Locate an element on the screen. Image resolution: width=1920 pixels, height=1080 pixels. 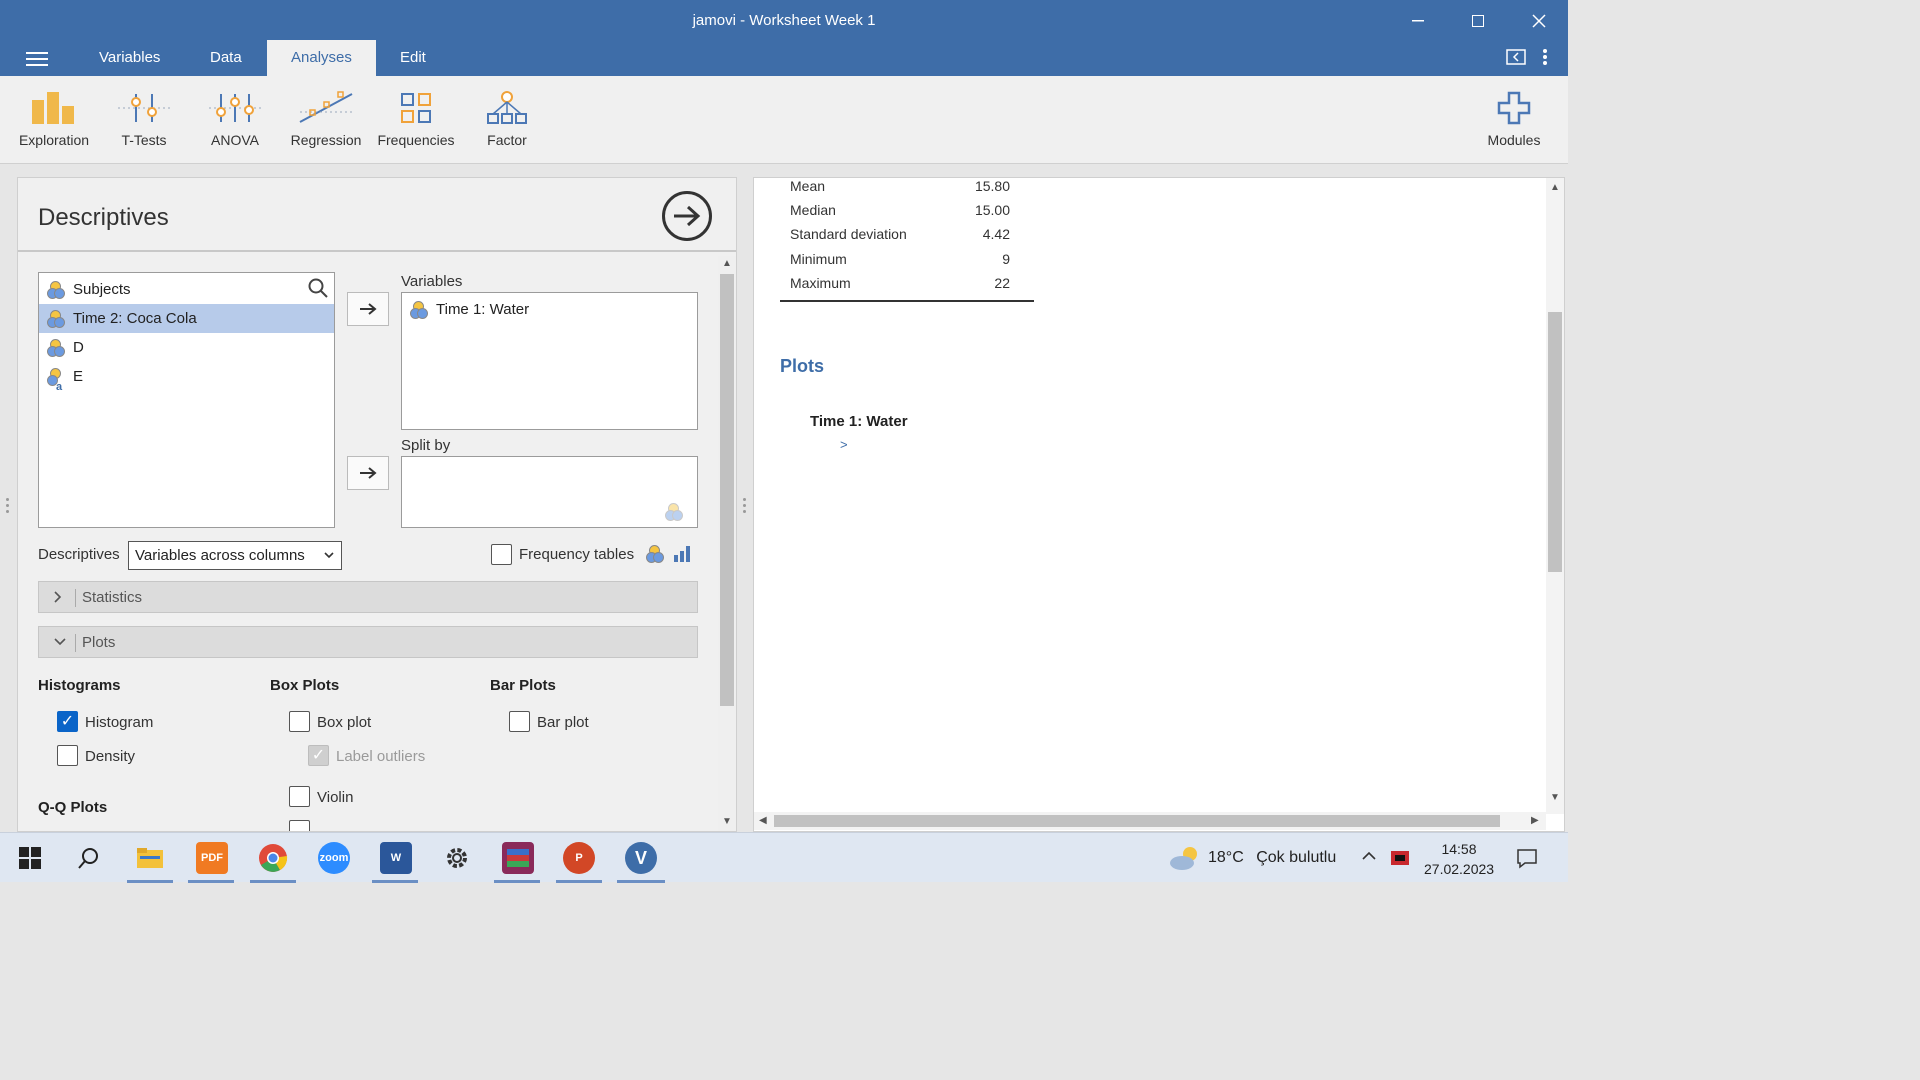
histogram-checkbox: ✓ is located at coordinates (67, 721).